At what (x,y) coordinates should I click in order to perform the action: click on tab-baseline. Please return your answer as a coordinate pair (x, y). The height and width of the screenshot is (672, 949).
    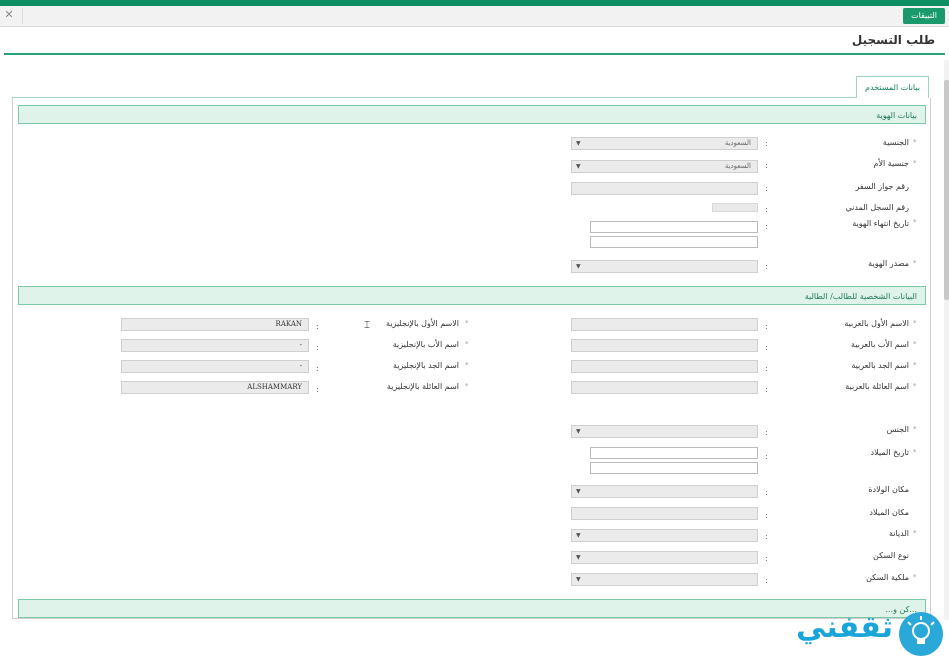
    Looking at the image, I should click on (470, 97).